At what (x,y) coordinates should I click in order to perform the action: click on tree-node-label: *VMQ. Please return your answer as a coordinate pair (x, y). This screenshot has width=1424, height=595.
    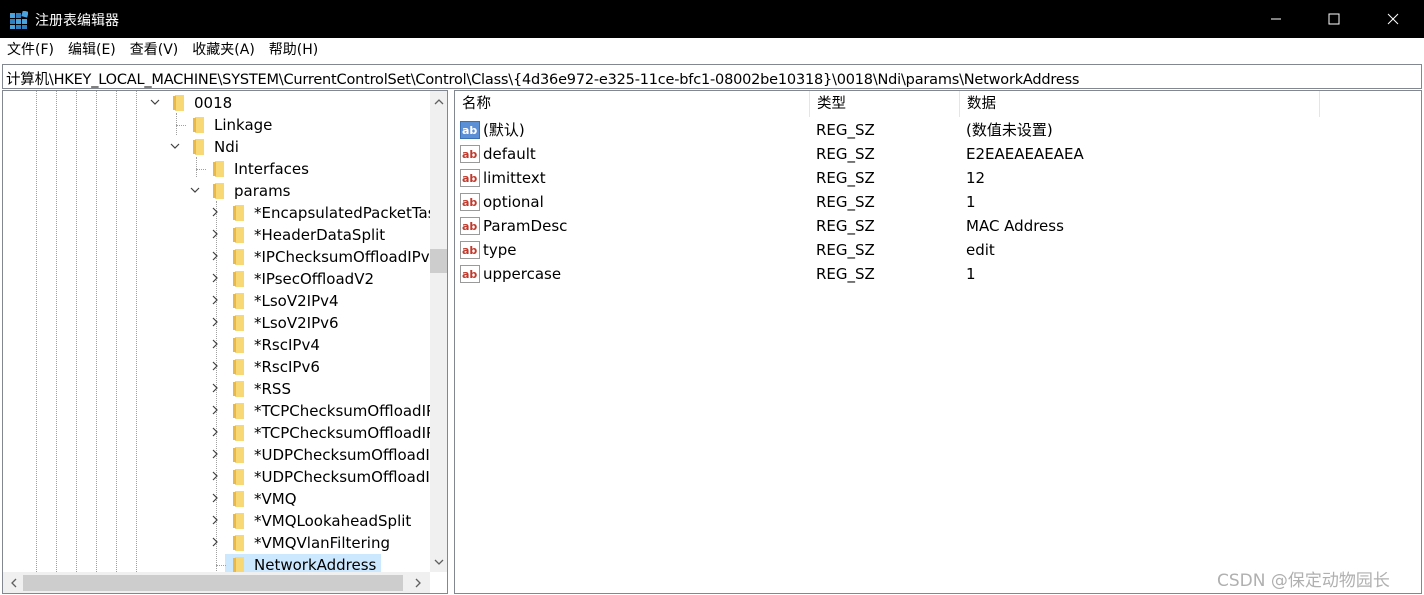
    Looking at the image, I should click on (275, 499).